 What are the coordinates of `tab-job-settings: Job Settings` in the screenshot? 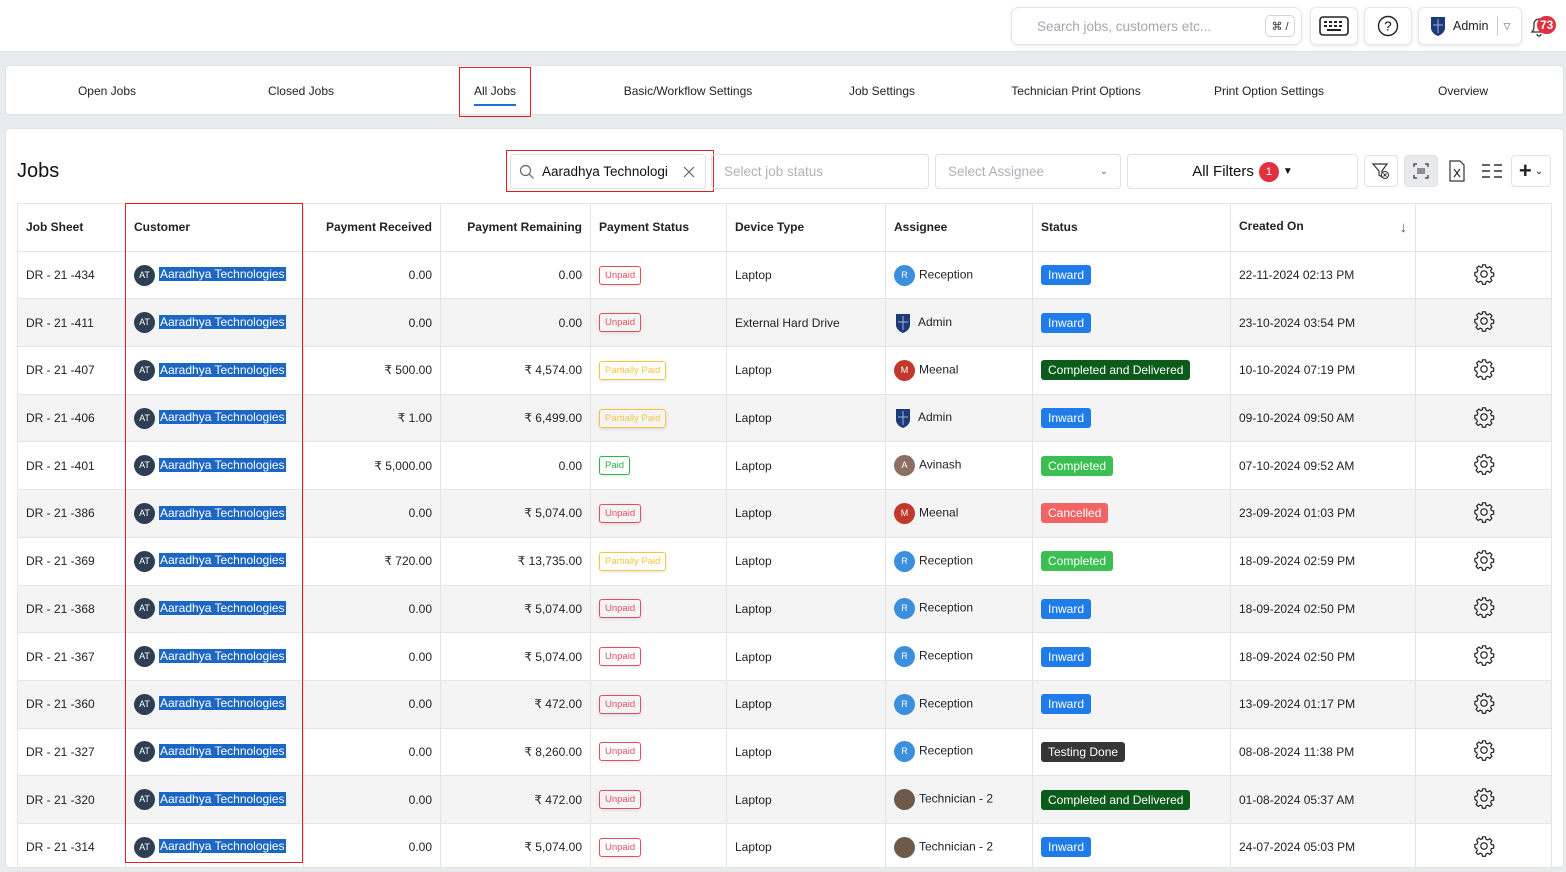 It's located at (882, 91).